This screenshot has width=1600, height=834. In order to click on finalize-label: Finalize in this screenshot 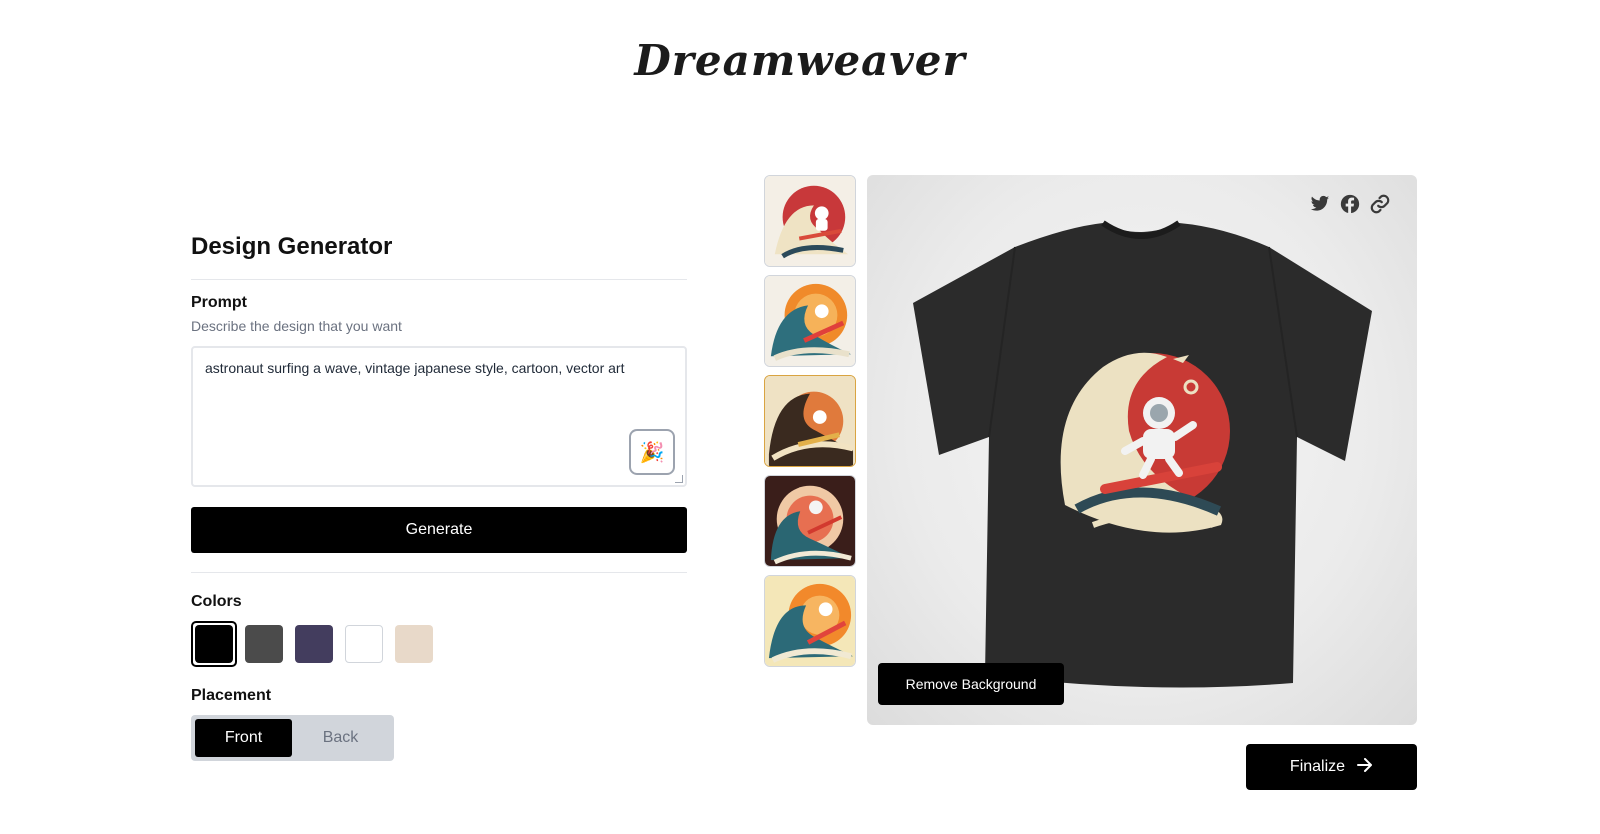, I will do `click(1317, 766)`.